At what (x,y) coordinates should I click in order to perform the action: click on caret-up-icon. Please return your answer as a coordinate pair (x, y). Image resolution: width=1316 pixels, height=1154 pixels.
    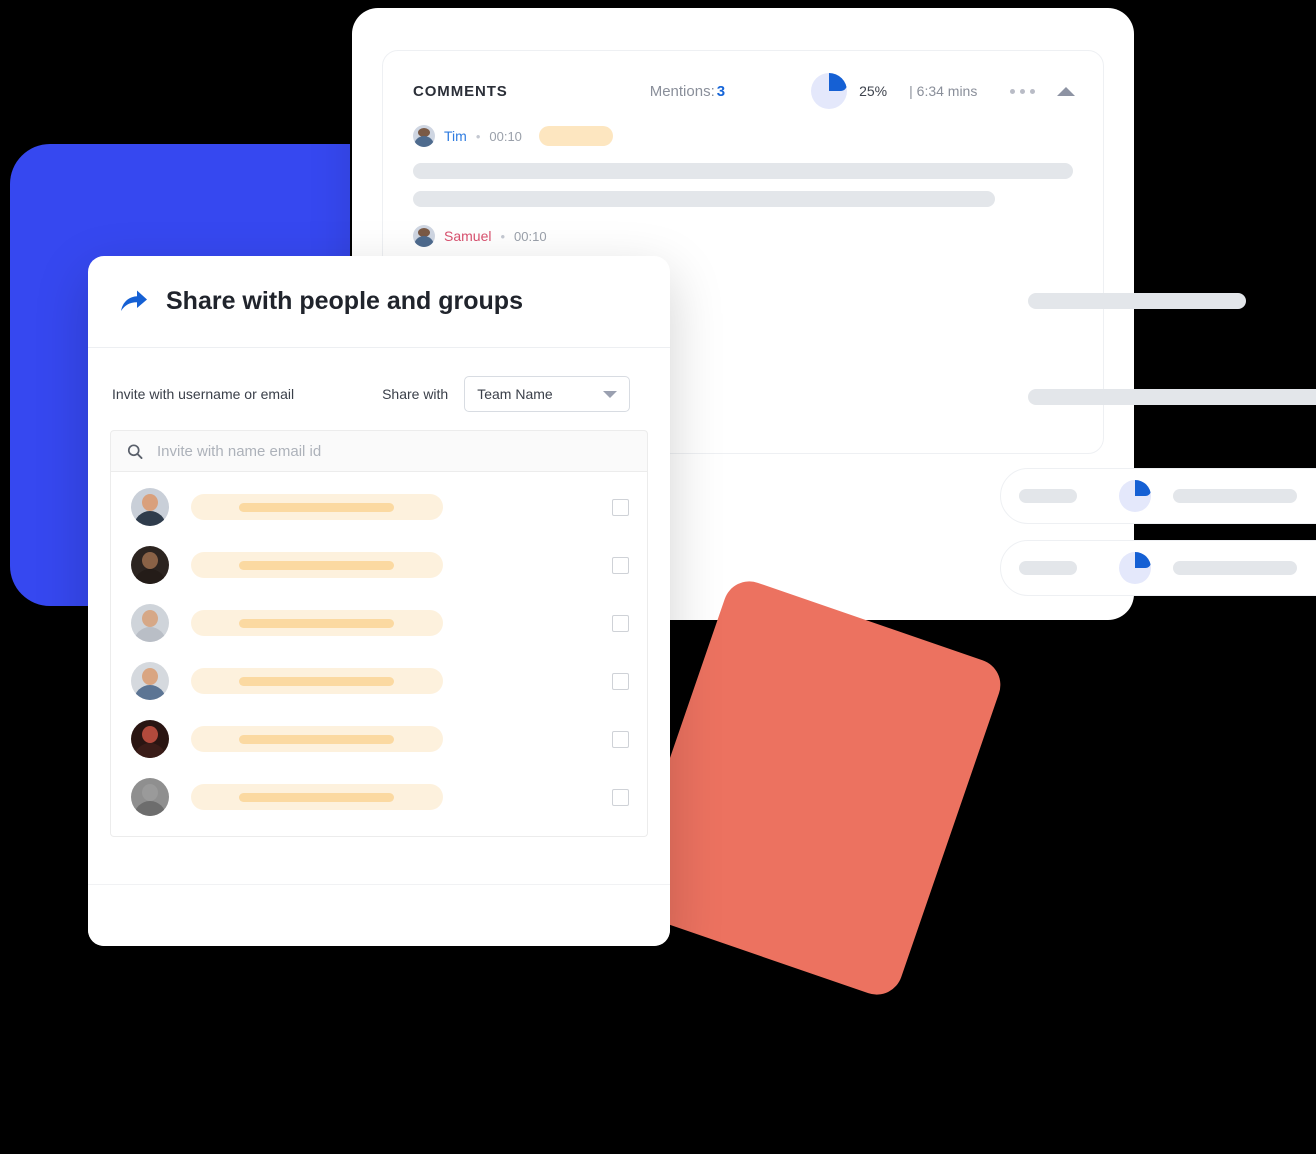
    Looking at the image, I should click on (1066, 91).